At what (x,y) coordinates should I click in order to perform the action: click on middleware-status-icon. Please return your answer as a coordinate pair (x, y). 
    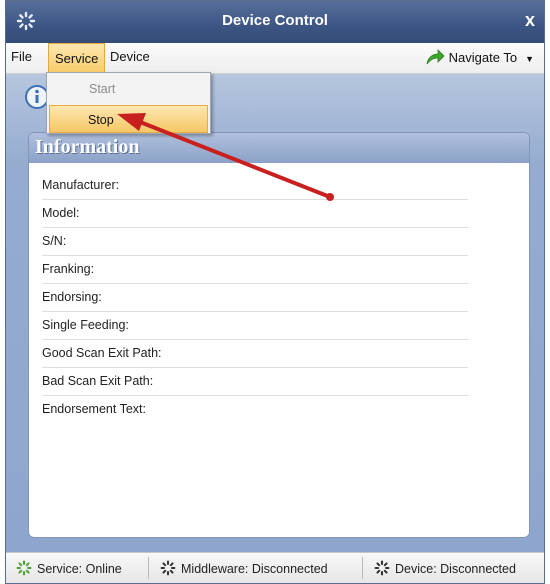
    Looking at the image, I should click on (168, 568).